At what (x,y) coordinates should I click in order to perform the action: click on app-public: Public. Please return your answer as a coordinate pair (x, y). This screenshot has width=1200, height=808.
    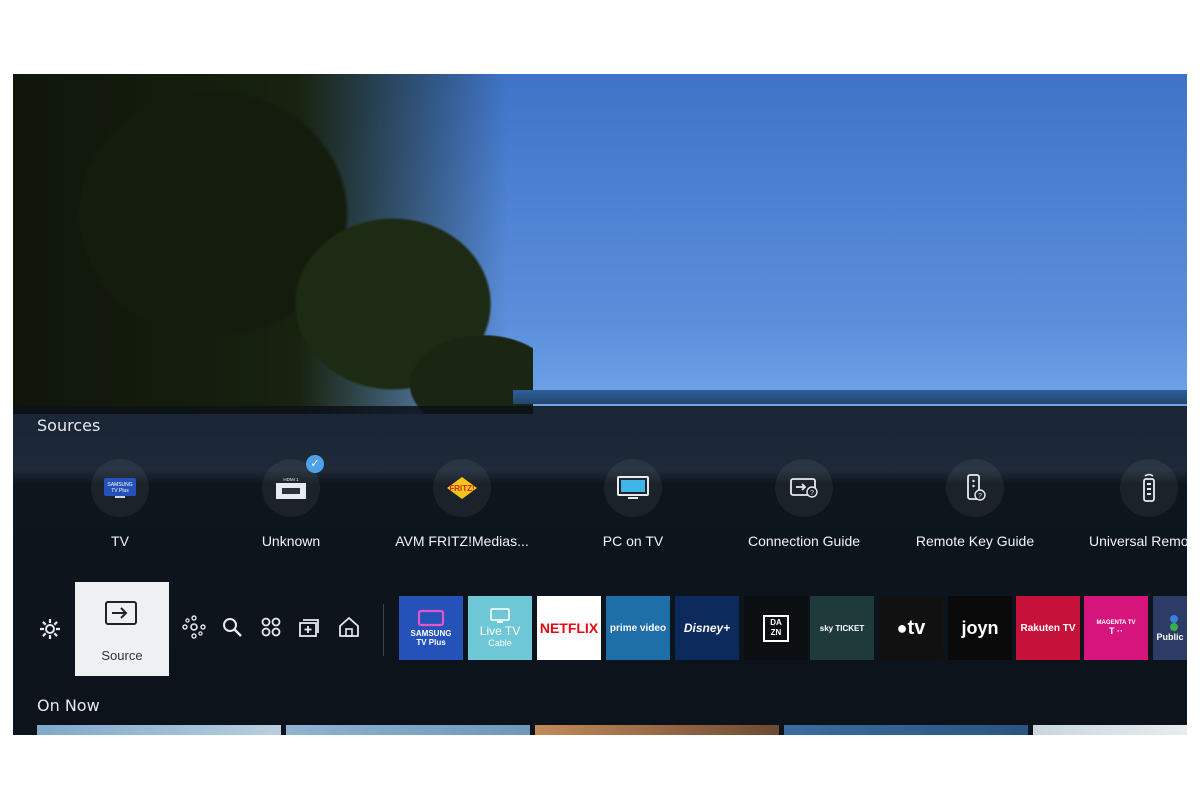
    Looking at the image, I should click on (1170, 628).